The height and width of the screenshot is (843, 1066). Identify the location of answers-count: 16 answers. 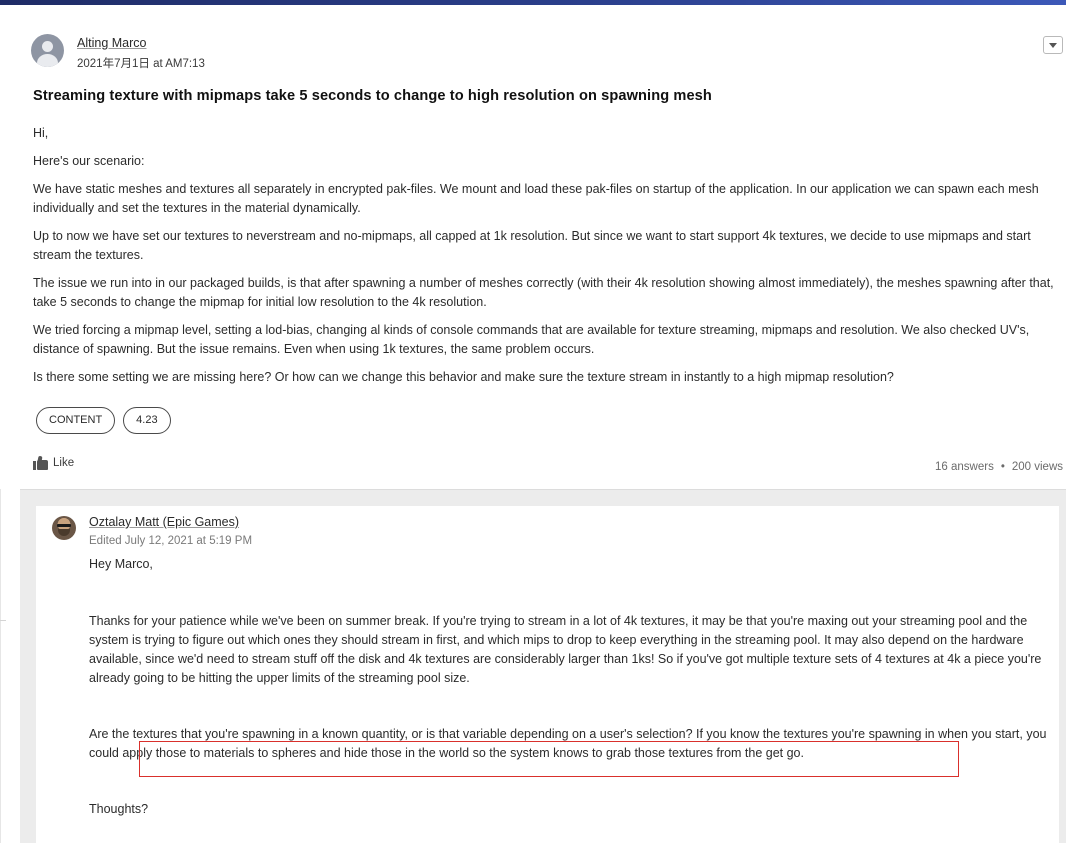
(964, 467).